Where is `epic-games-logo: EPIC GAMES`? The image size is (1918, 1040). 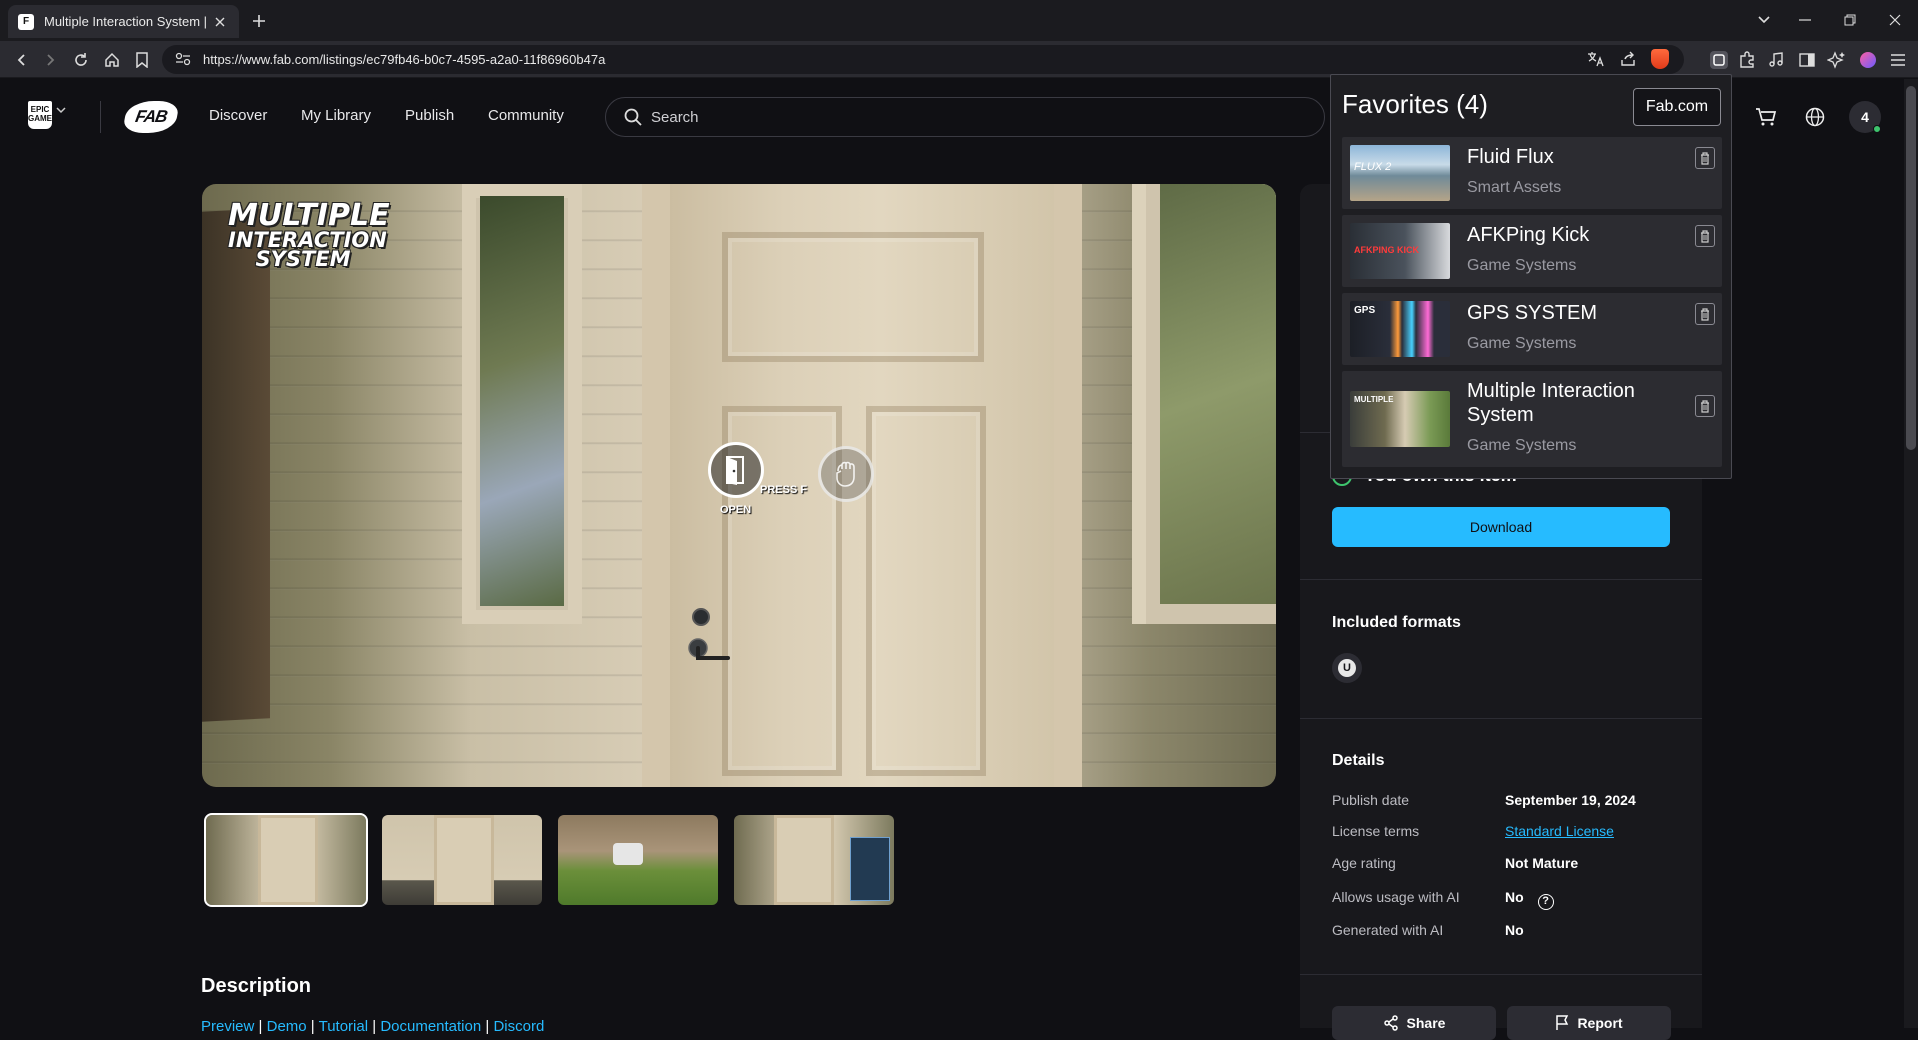
epic-games-logo: EPIC GAMES is located at coordinates (42, 115).